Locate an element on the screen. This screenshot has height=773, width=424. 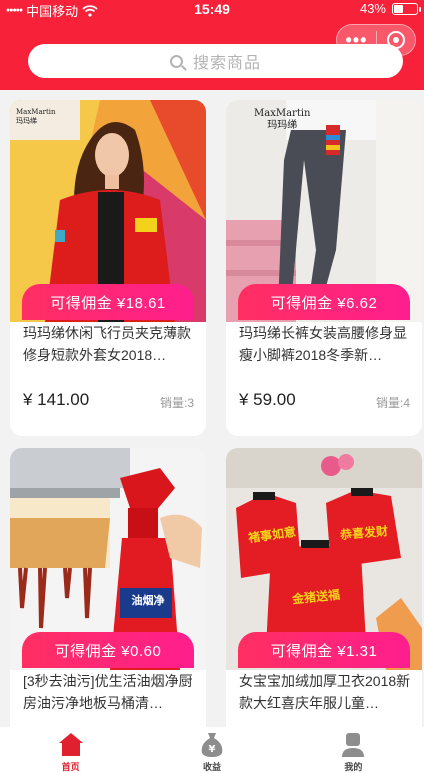
battery-percent: 43% is located at coordinates (372, 8).